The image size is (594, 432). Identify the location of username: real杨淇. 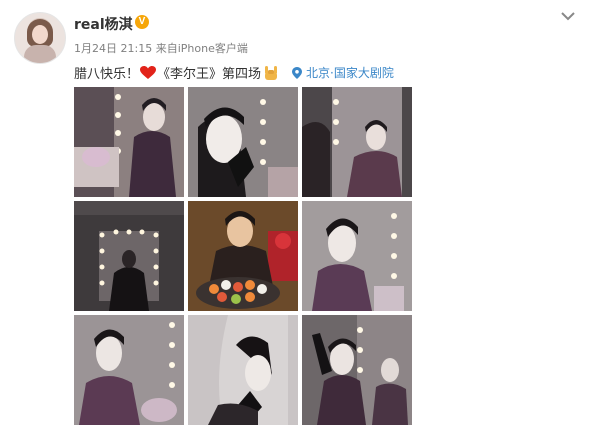
(103, 24).